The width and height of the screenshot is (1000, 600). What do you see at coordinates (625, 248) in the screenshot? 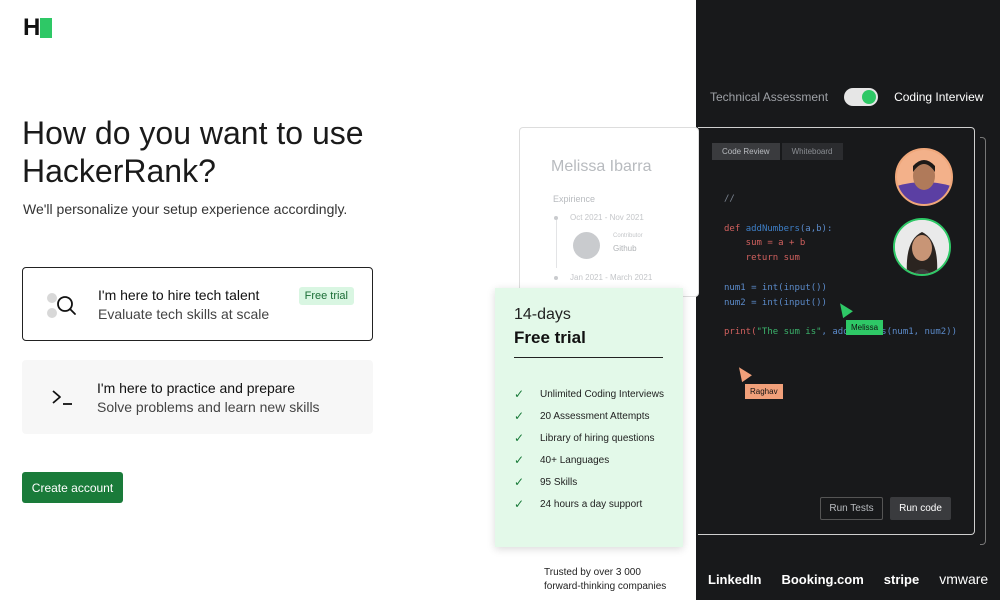
I see `company-label: Github` at bounding box center [625, 248].